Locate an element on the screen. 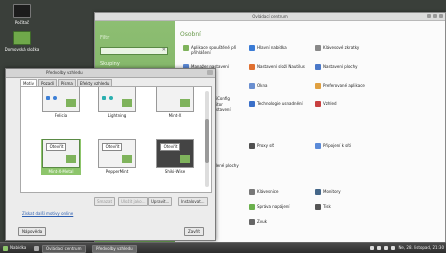  computer-desktop-icon: Počítač is located at coordinates (22, 14).